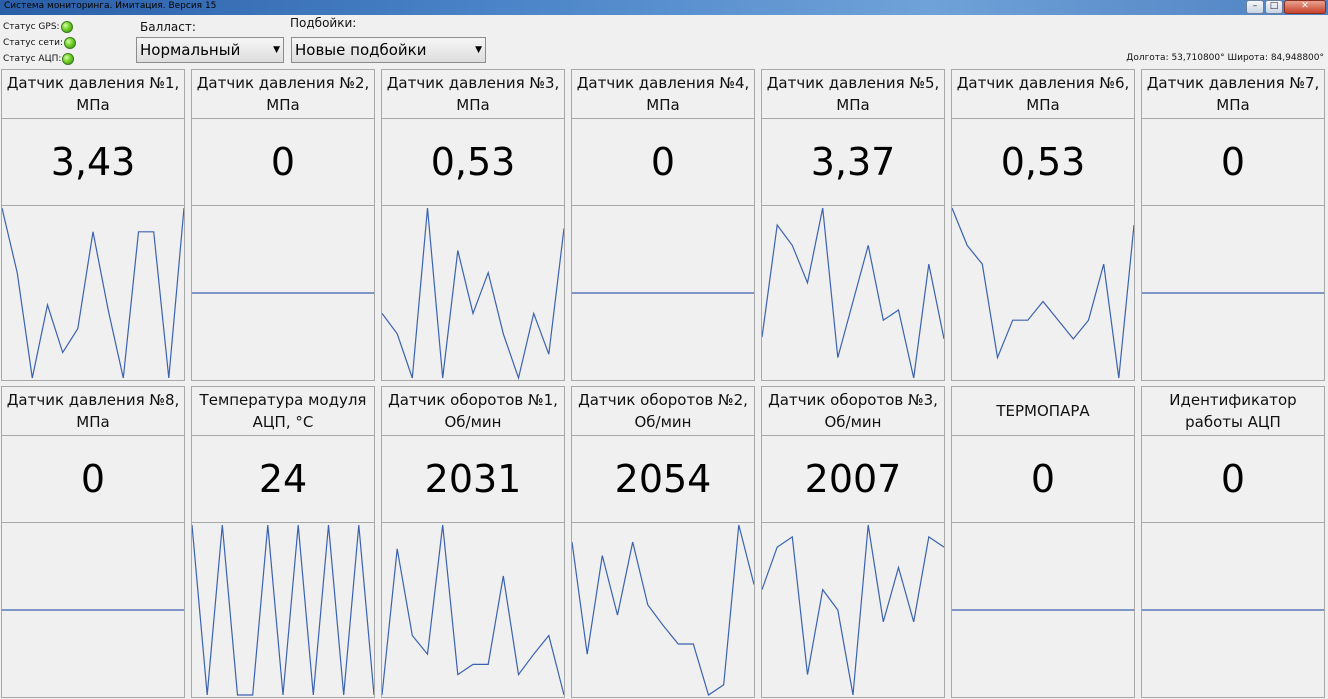 The height and width of the screenshot is (699, 1328). I want to click on status-indicators: Статус GPS: Статус сети: Статус АЦП:, so click(40, 43).